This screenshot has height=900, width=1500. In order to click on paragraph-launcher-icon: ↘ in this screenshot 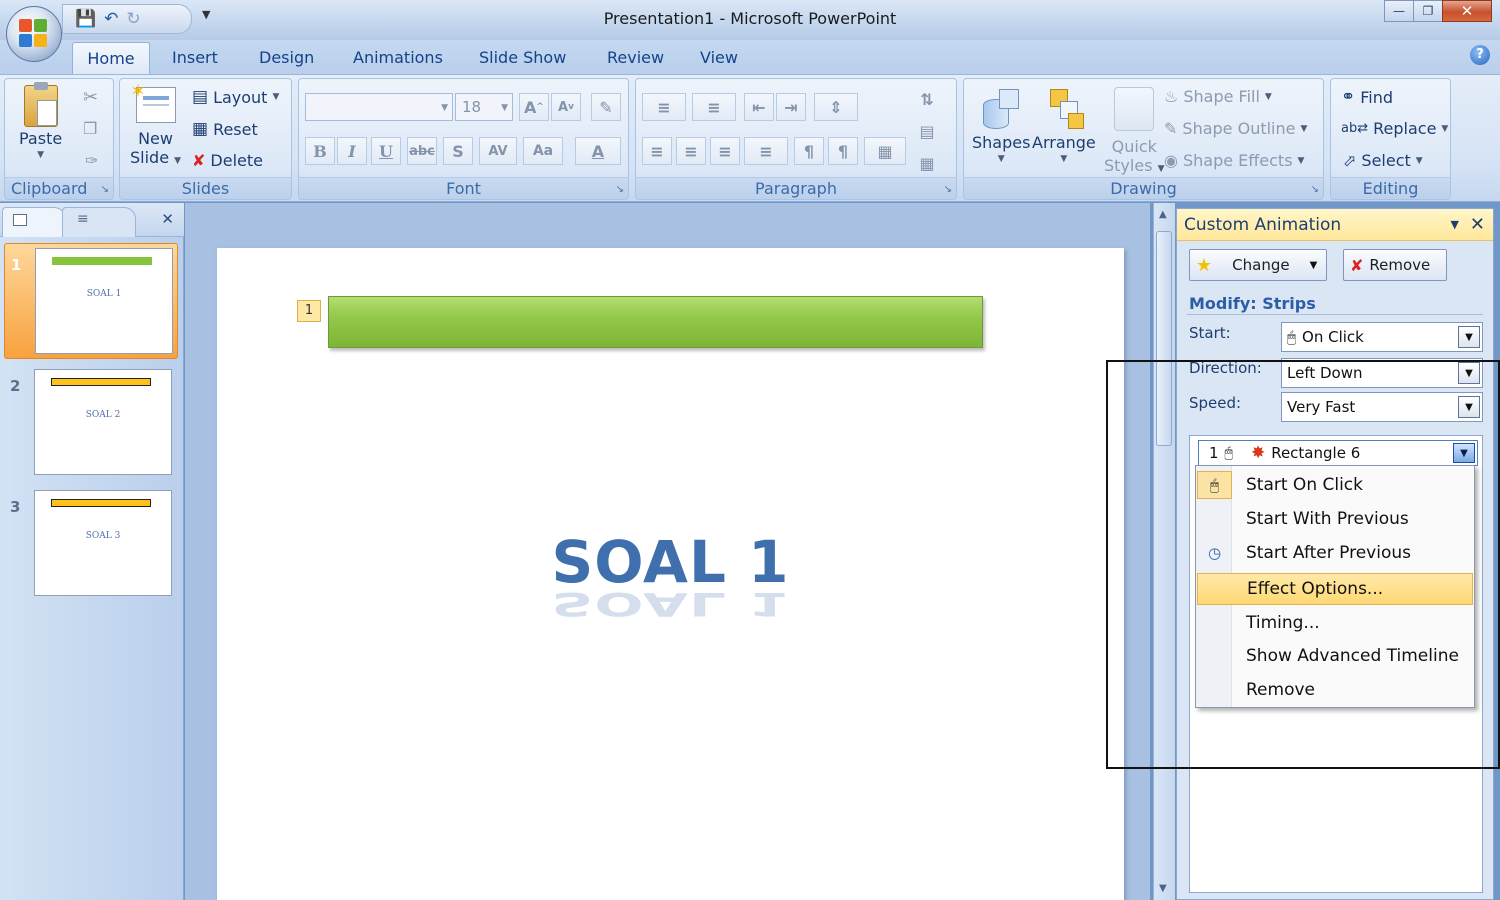, I will do `click(948, 189)`.